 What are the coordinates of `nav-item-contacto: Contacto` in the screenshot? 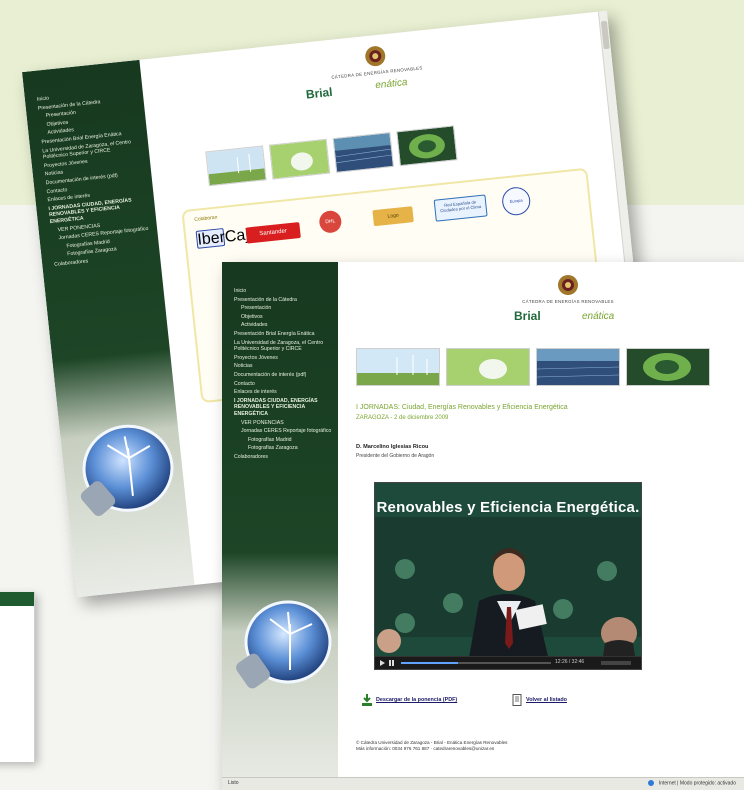 It's located at (283, 384).